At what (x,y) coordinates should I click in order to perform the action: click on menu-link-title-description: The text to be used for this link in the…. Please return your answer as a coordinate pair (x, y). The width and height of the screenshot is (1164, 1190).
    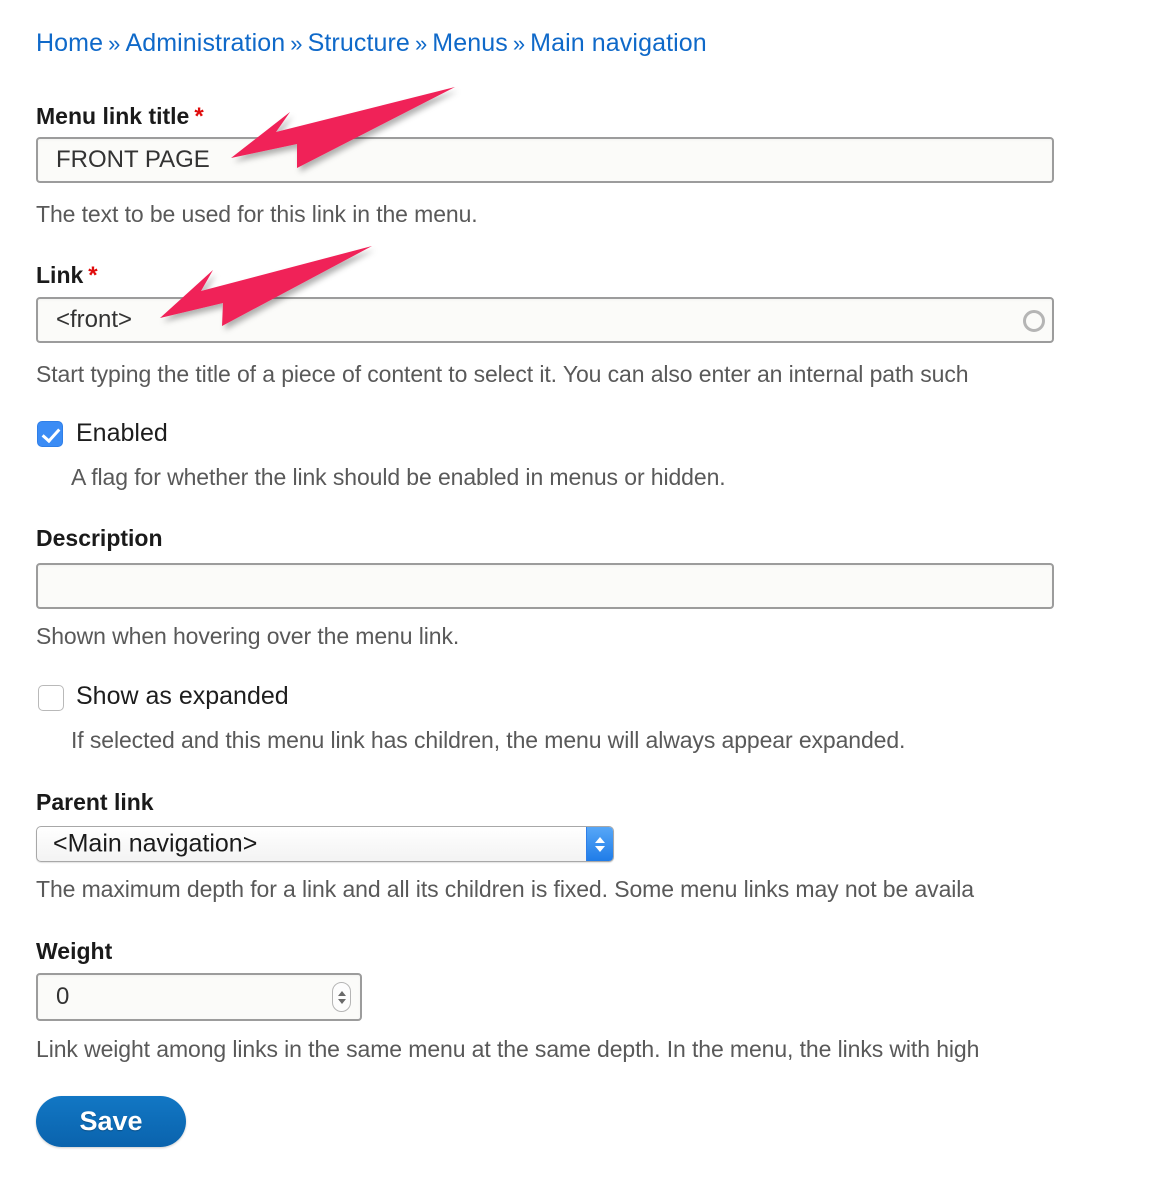
    Looking at the image, I should click on (257, 214).